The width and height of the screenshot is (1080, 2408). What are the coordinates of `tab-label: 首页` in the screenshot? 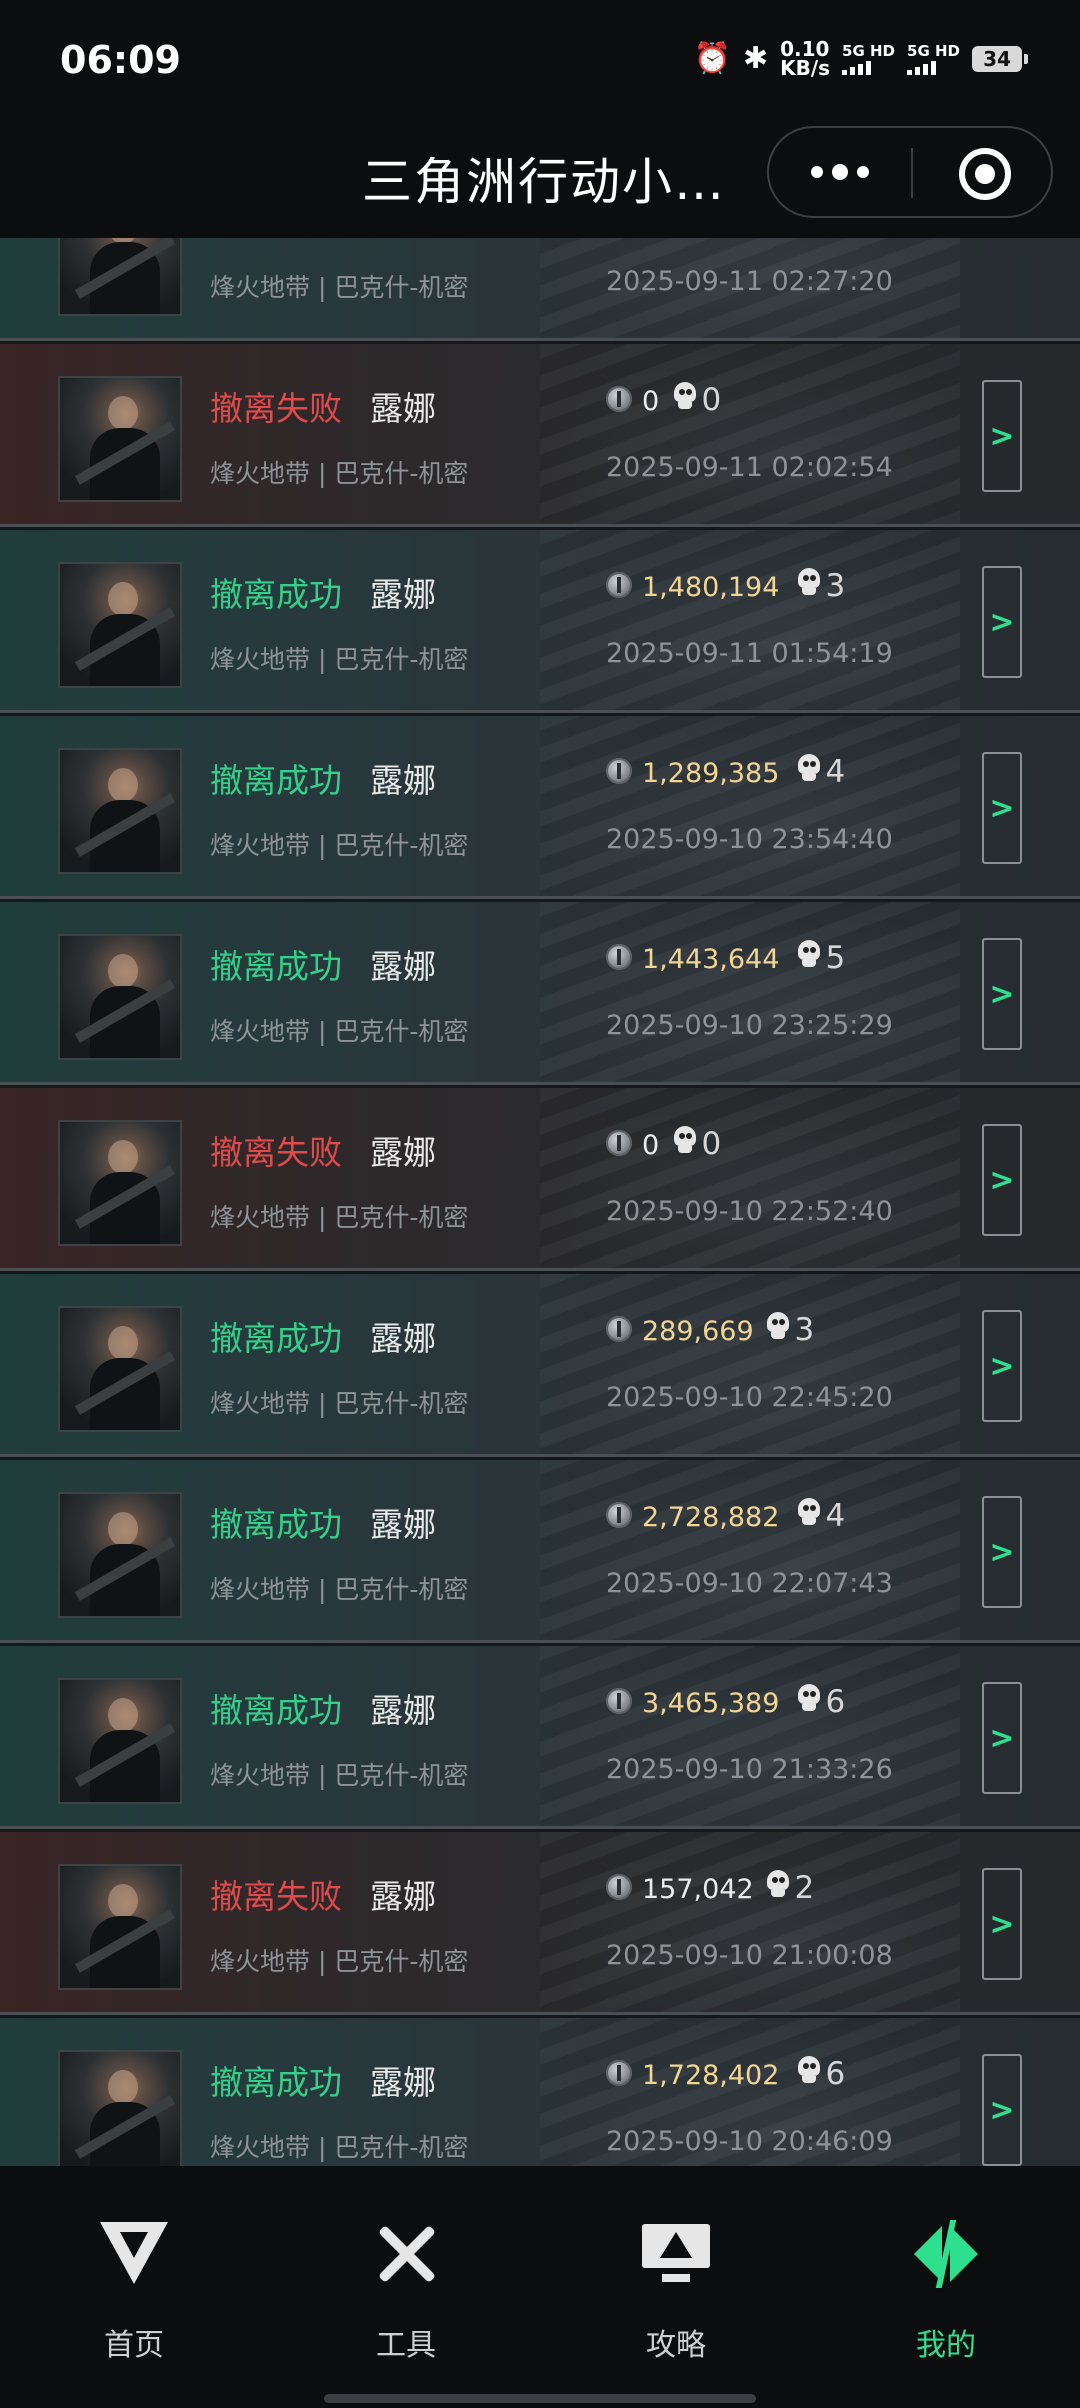 It's located at (134, 2345).